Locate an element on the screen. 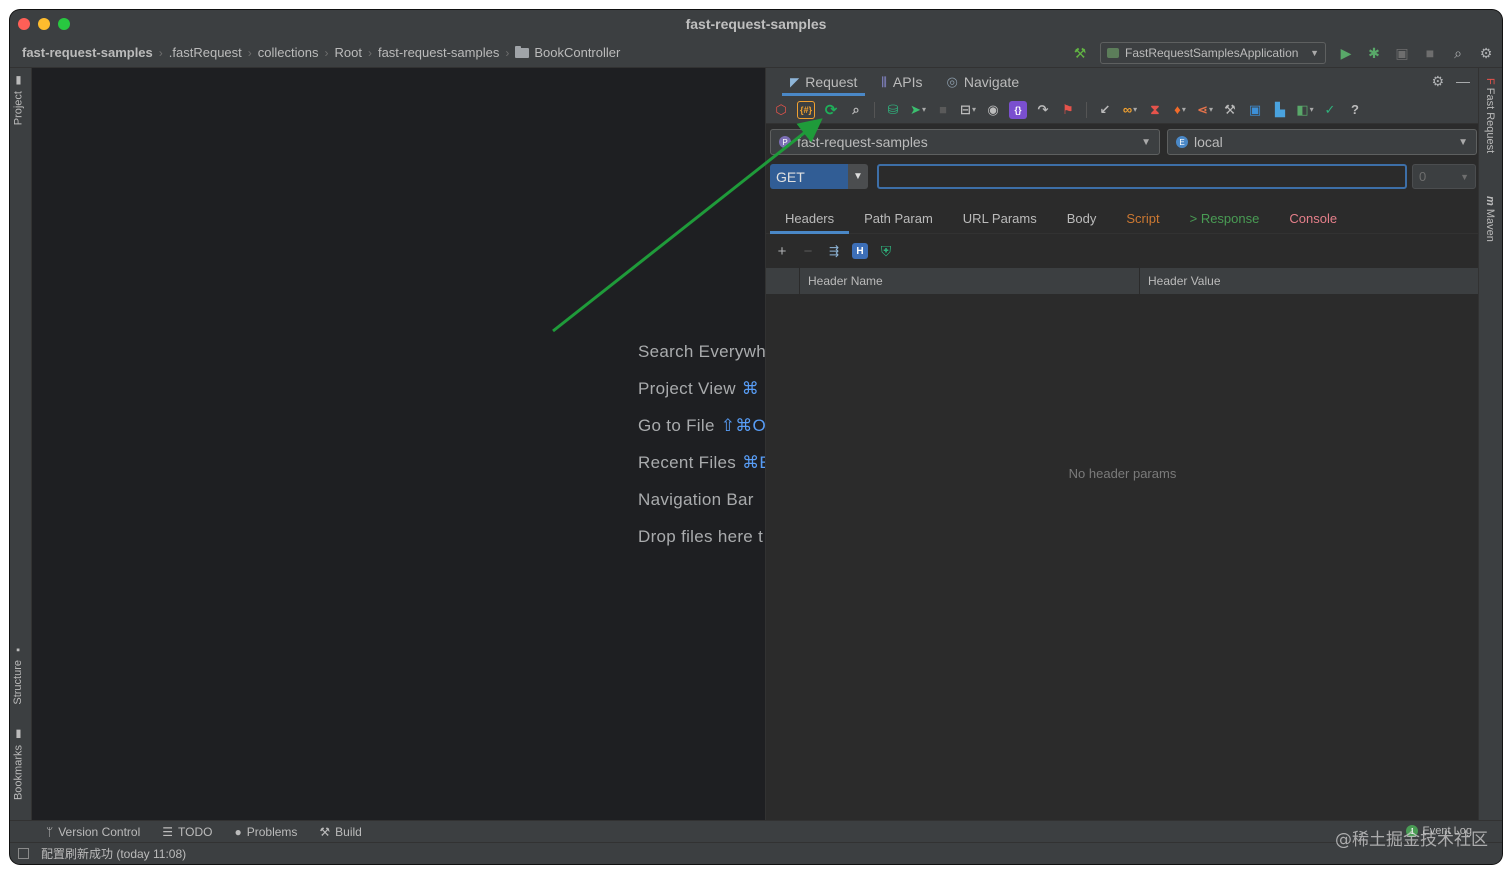 Image resolution: width=1512 pixels, height=874 pixels. sync-refresh-icon: ⟳ is located at coordinates (831, 110).